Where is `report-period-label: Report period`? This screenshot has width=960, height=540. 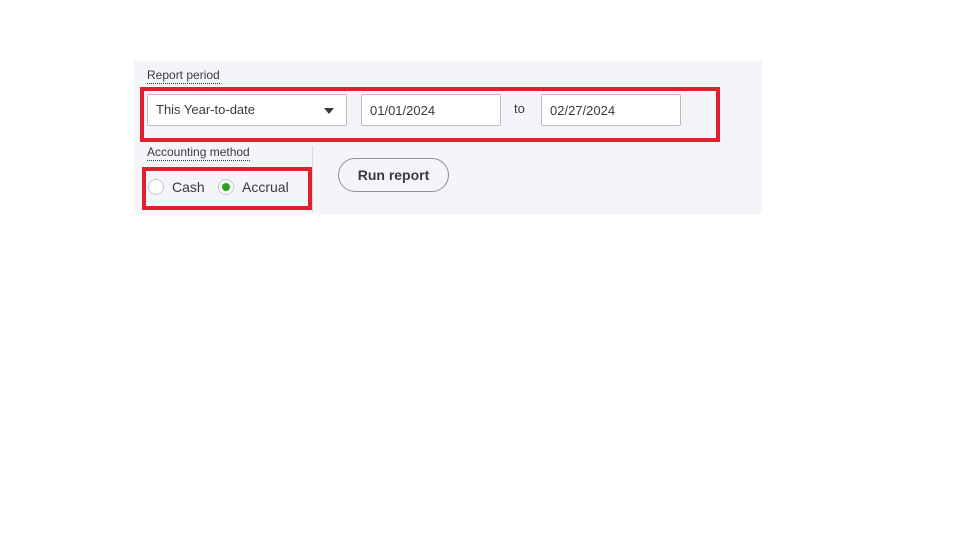
report-period-label: Report period is located at coordinates (183, 76).